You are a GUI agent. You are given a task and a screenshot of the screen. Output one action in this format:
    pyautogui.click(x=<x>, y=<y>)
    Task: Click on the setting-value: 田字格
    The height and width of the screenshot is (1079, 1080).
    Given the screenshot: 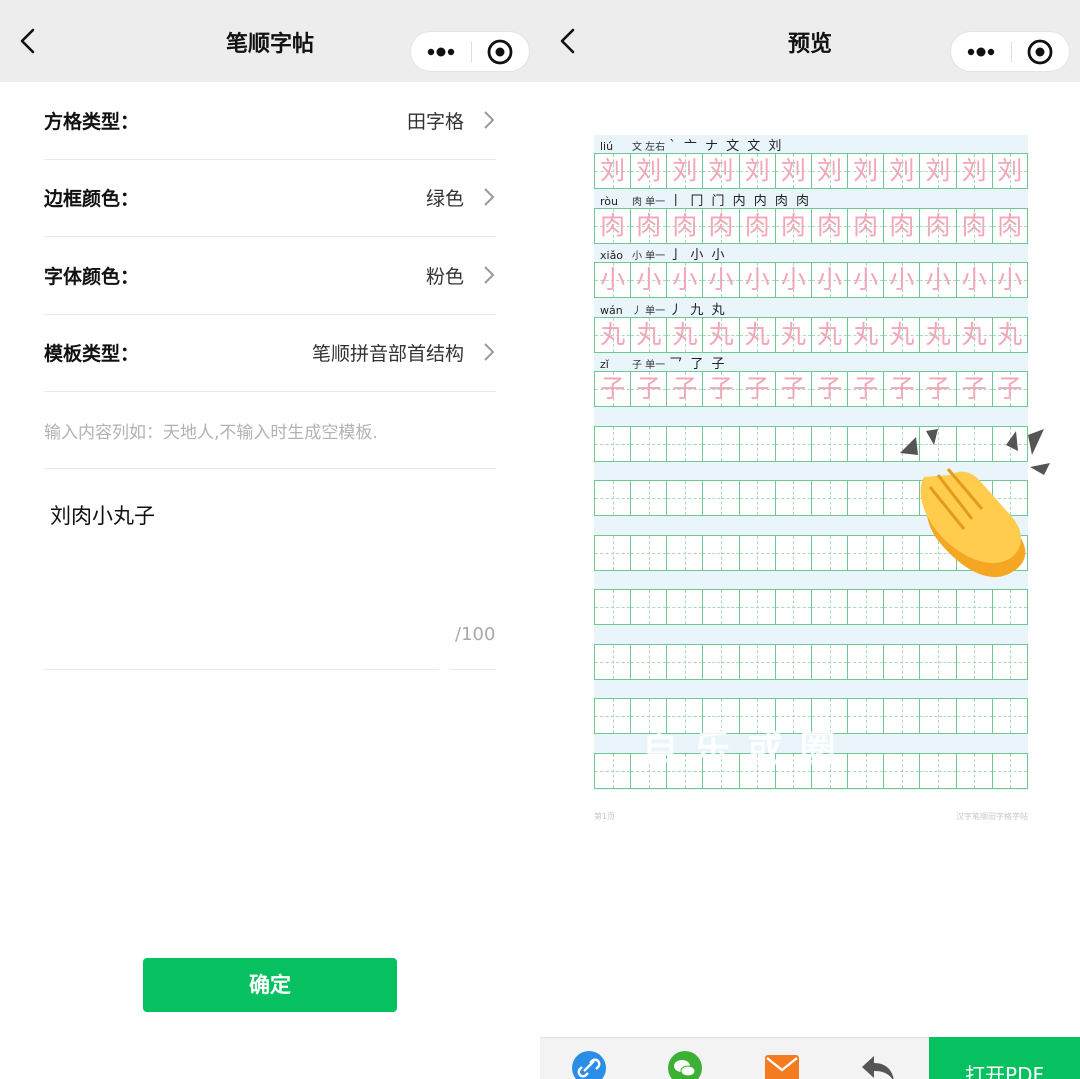 What is the action you would take?
    pyautogui.click(x=435, y=122)
    